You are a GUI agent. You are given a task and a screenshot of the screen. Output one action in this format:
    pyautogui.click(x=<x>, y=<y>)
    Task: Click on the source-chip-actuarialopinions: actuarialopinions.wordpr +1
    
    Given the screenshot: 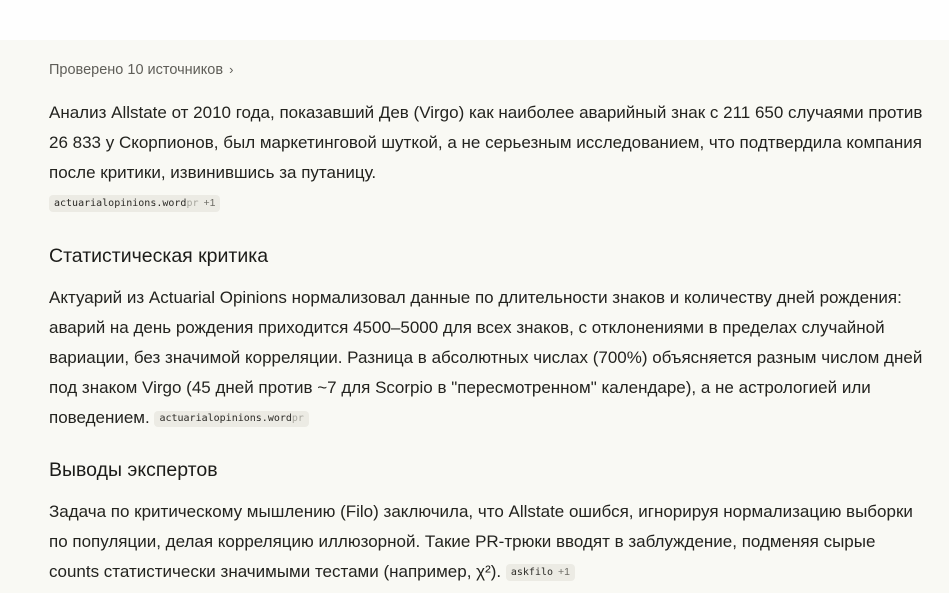 What is the action you would take?
    pyautogui.click(x=135, y=203)
    